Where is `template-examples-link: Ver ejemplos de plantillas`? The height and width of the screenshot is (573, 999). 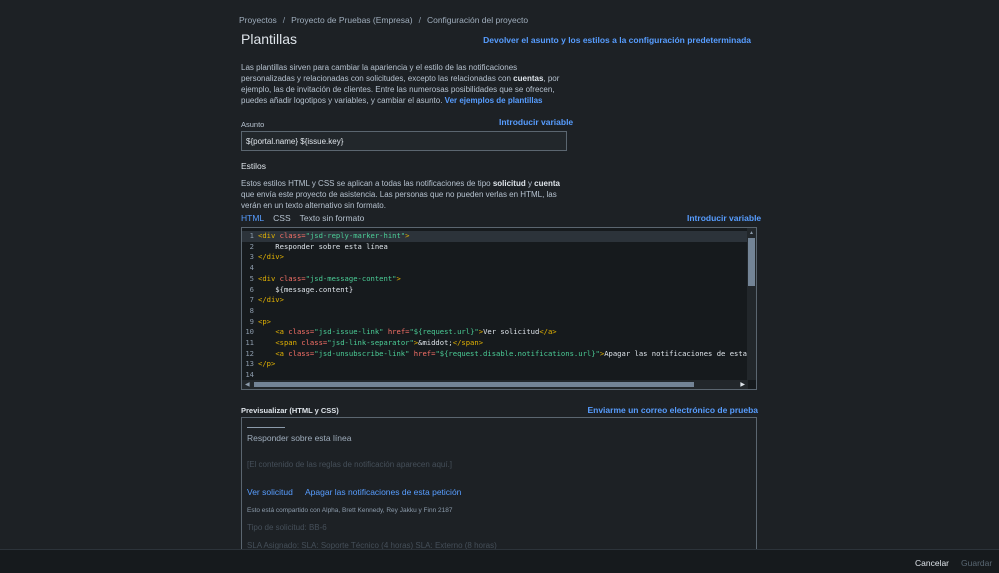 template-examples-link: Ver ejemplos de plantillas is located at coordinates (494, 100).